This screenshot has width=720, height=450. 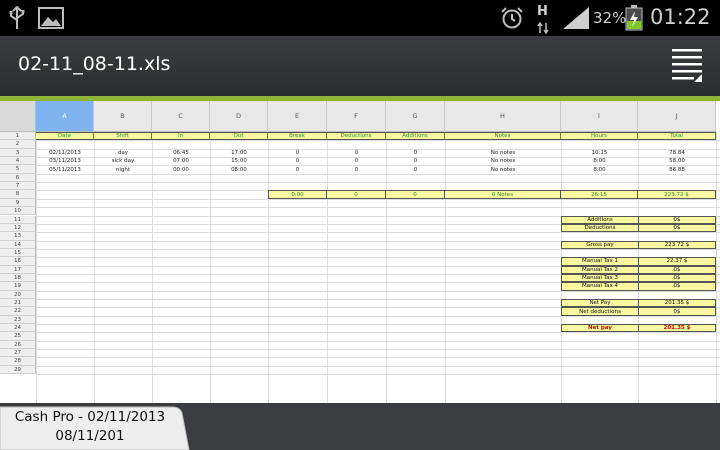 What do you see at coordinates (599, 303) in the screenshot?
I see `summary-label: Net Pay` at bounding box center [599, 303].